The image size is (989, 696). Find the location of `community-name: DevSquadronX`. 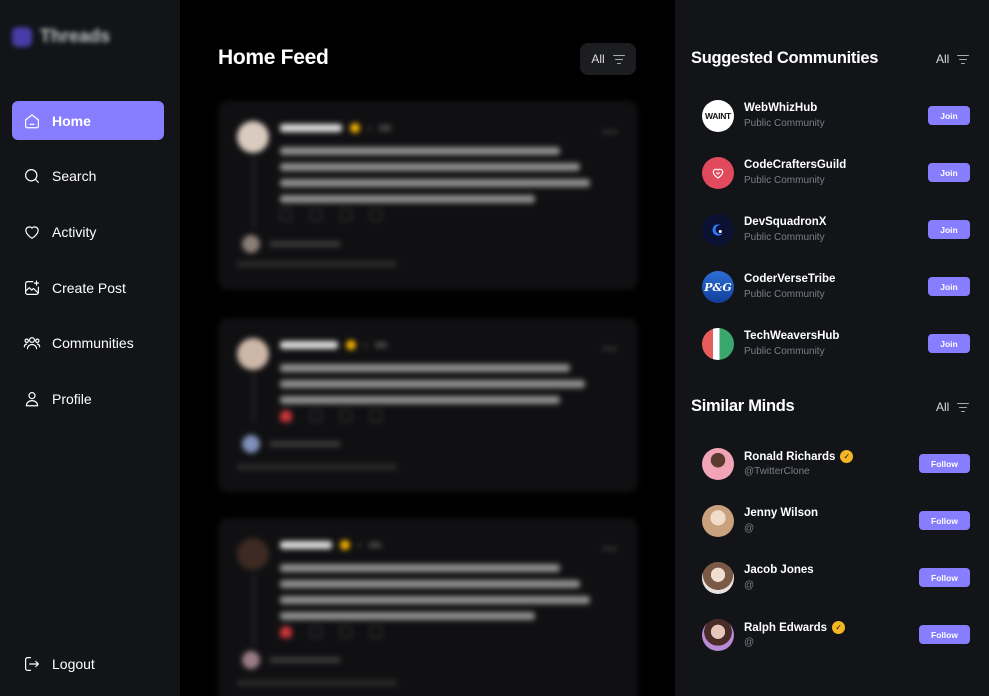

community-name: DevSquadronX is located at coordinates (785, 222).